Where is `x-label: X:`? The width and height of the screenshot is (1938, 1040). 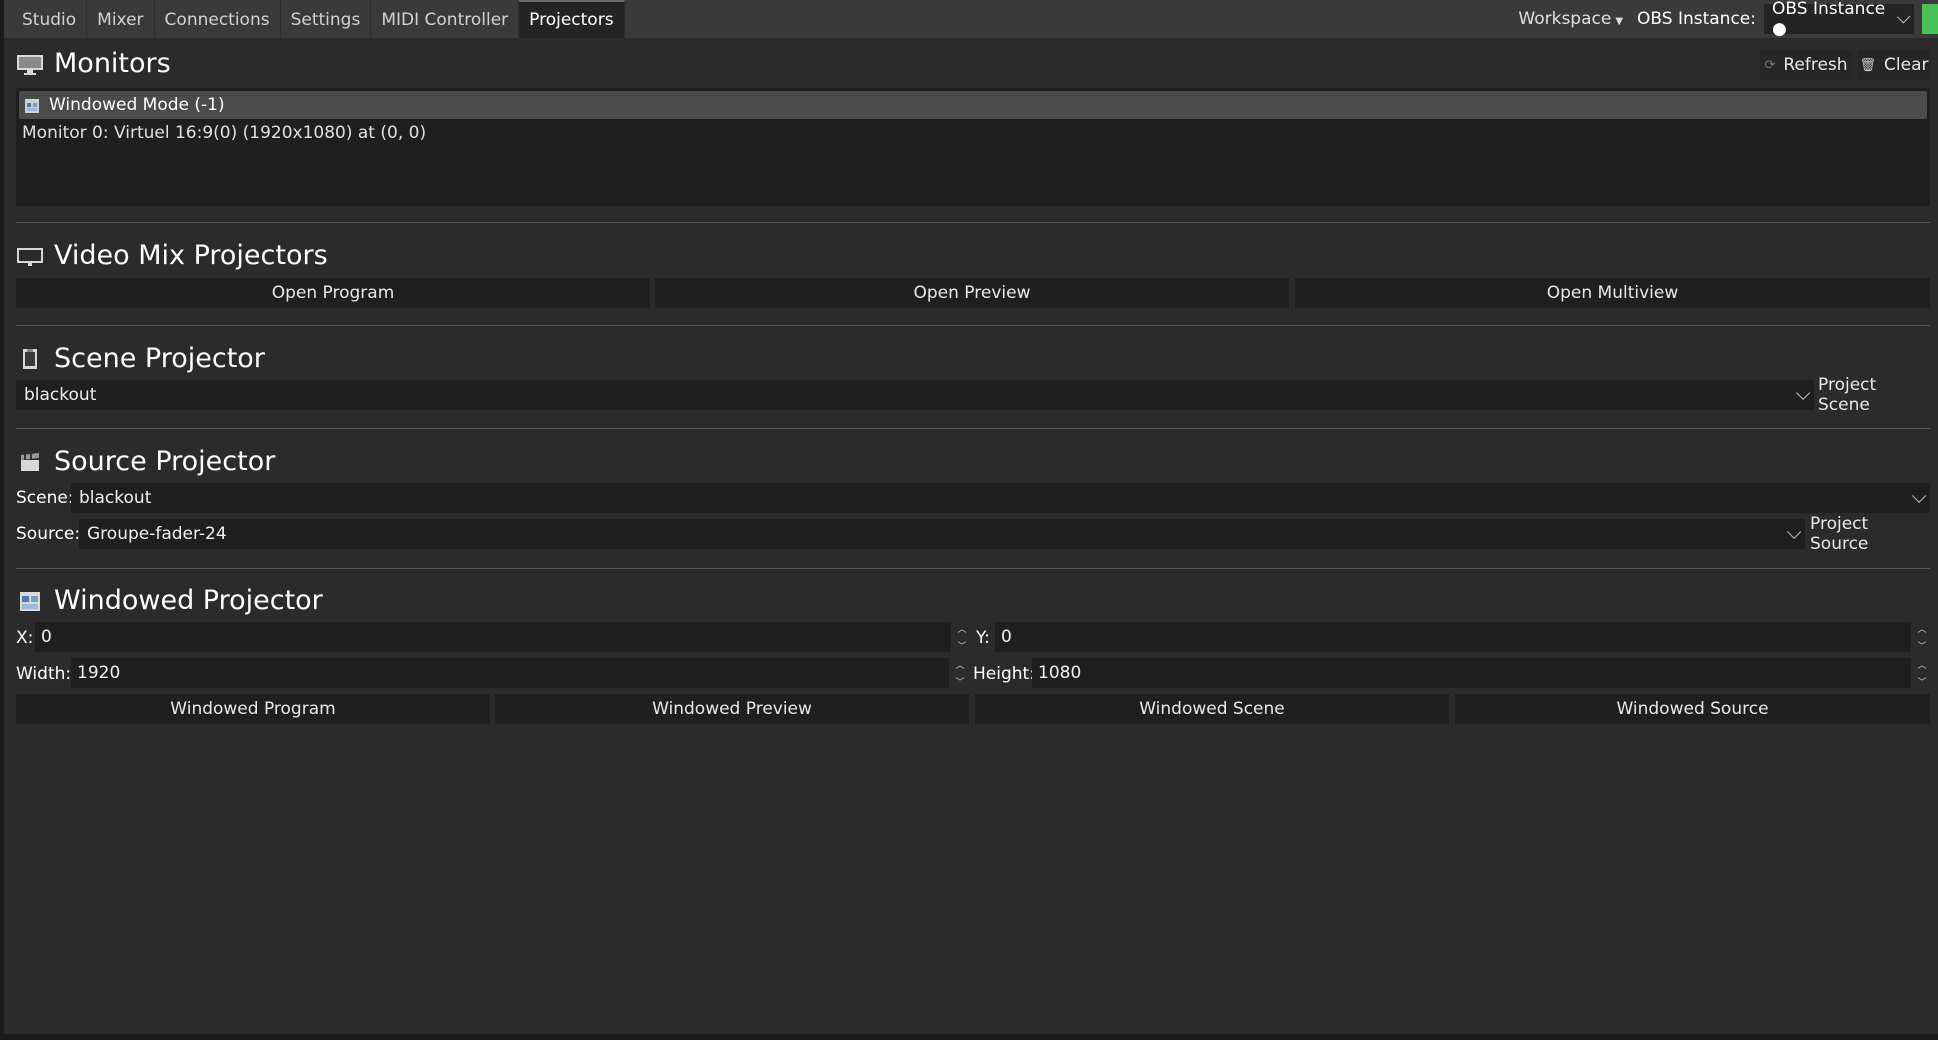 x-label: X: is located at coordinates (25, 638).